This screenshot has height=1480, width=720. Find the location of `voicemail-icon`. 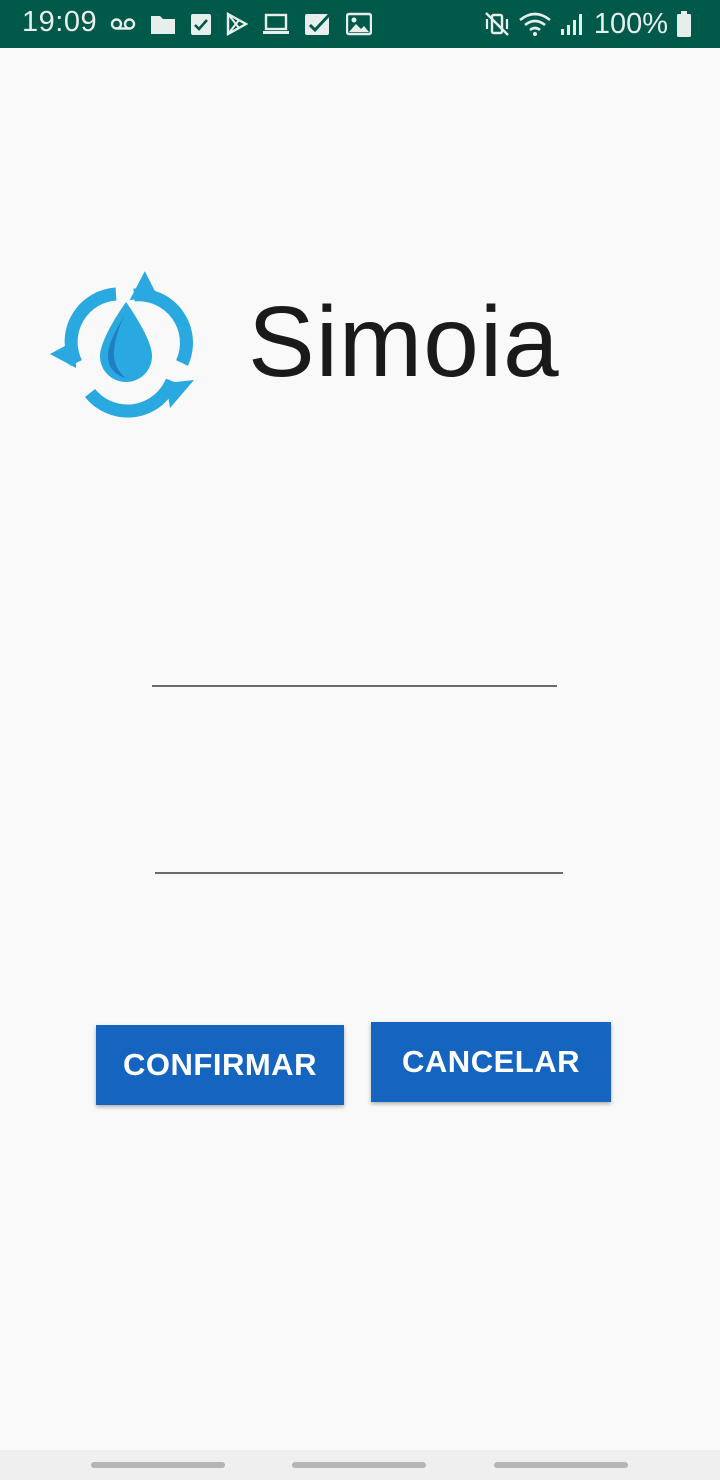

voicemail-icon is located at coordinates (123, 24).